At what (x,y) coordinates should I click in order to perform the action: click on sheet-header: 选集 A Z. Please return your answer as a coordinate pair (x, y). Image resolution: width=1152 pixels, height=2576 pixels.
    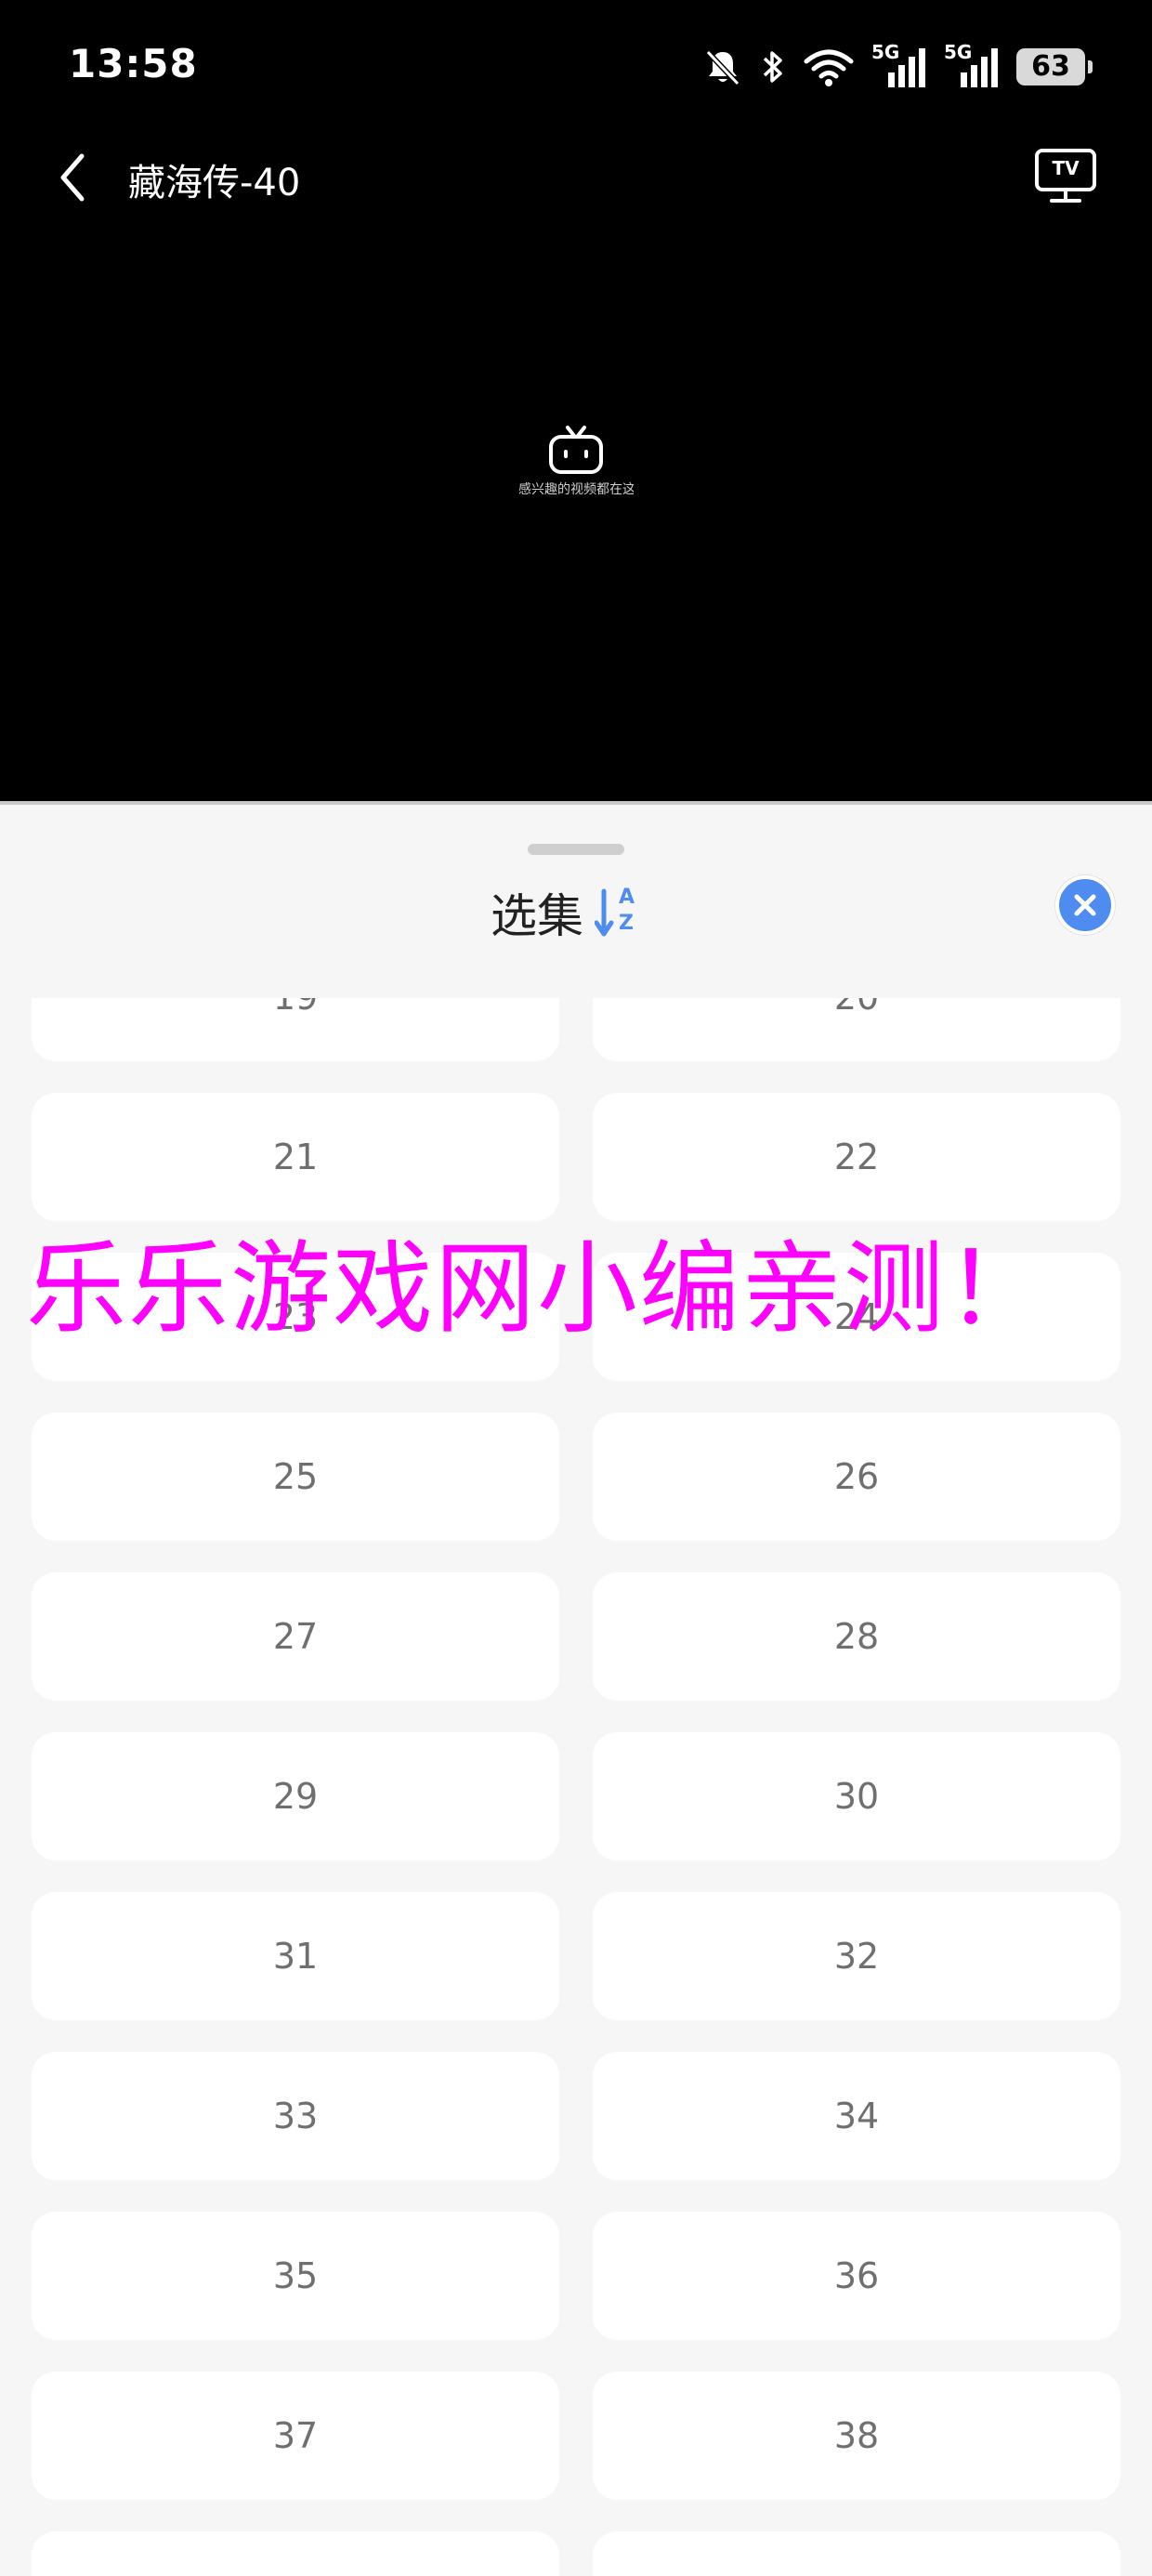
    Looking at the image, I should click on (566, 912).